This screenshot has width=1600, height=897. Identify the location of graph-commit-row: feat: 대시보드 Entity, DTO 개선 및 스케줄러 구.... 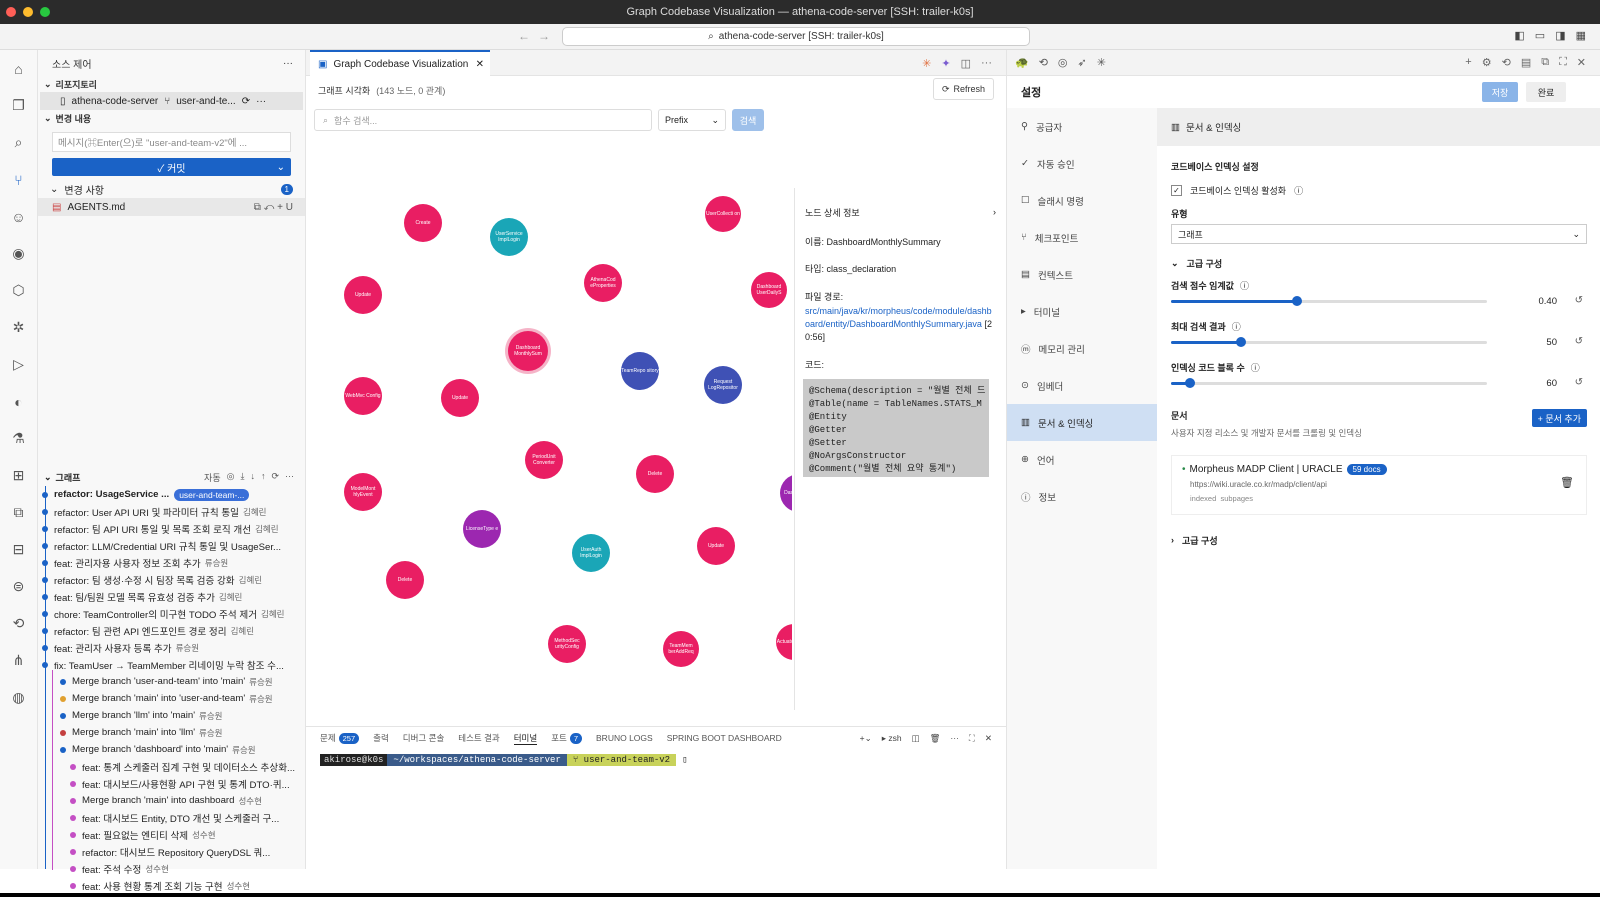
(172, 817).